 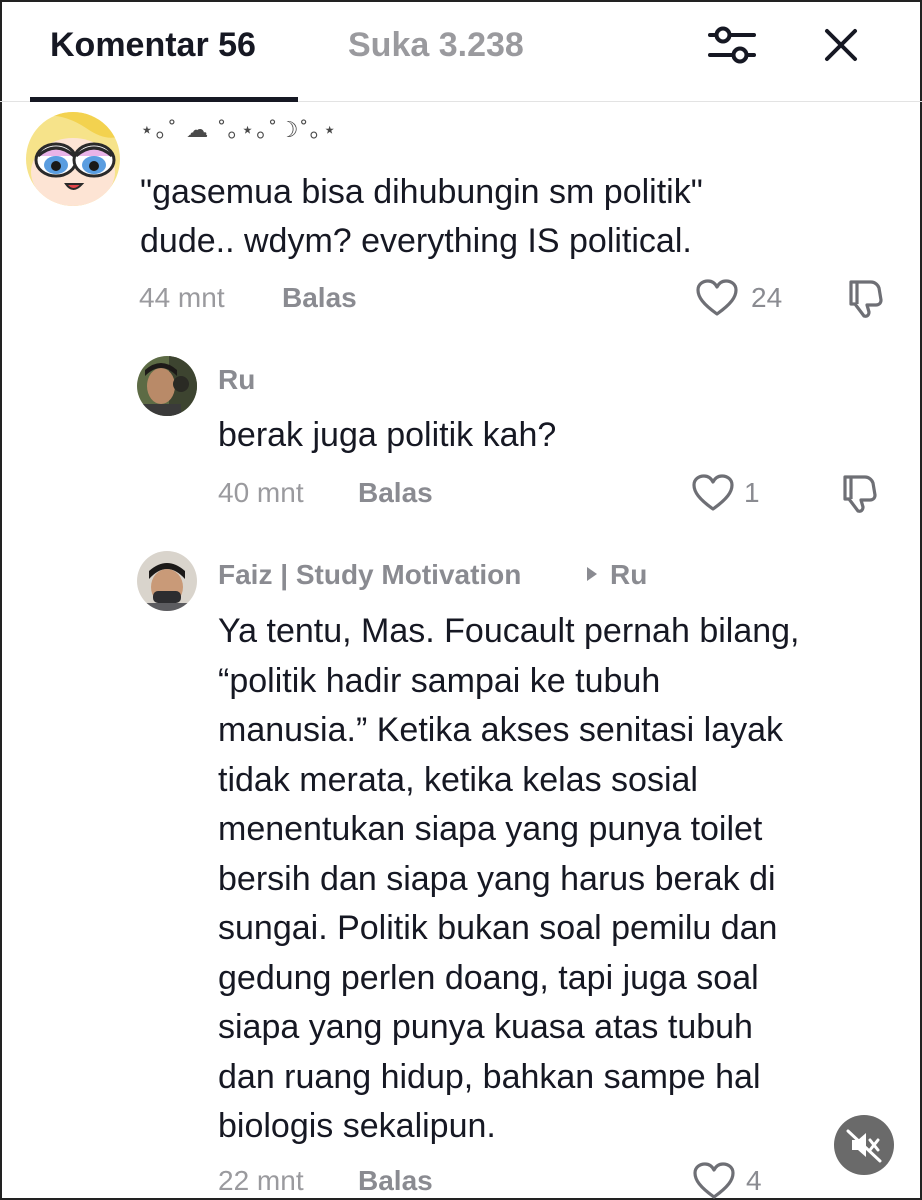 What do you see at coordinates (387, 435) in the screenshot?
I see `comment-text-line: berak juga politik kah?` at bounding box center [387, 435].